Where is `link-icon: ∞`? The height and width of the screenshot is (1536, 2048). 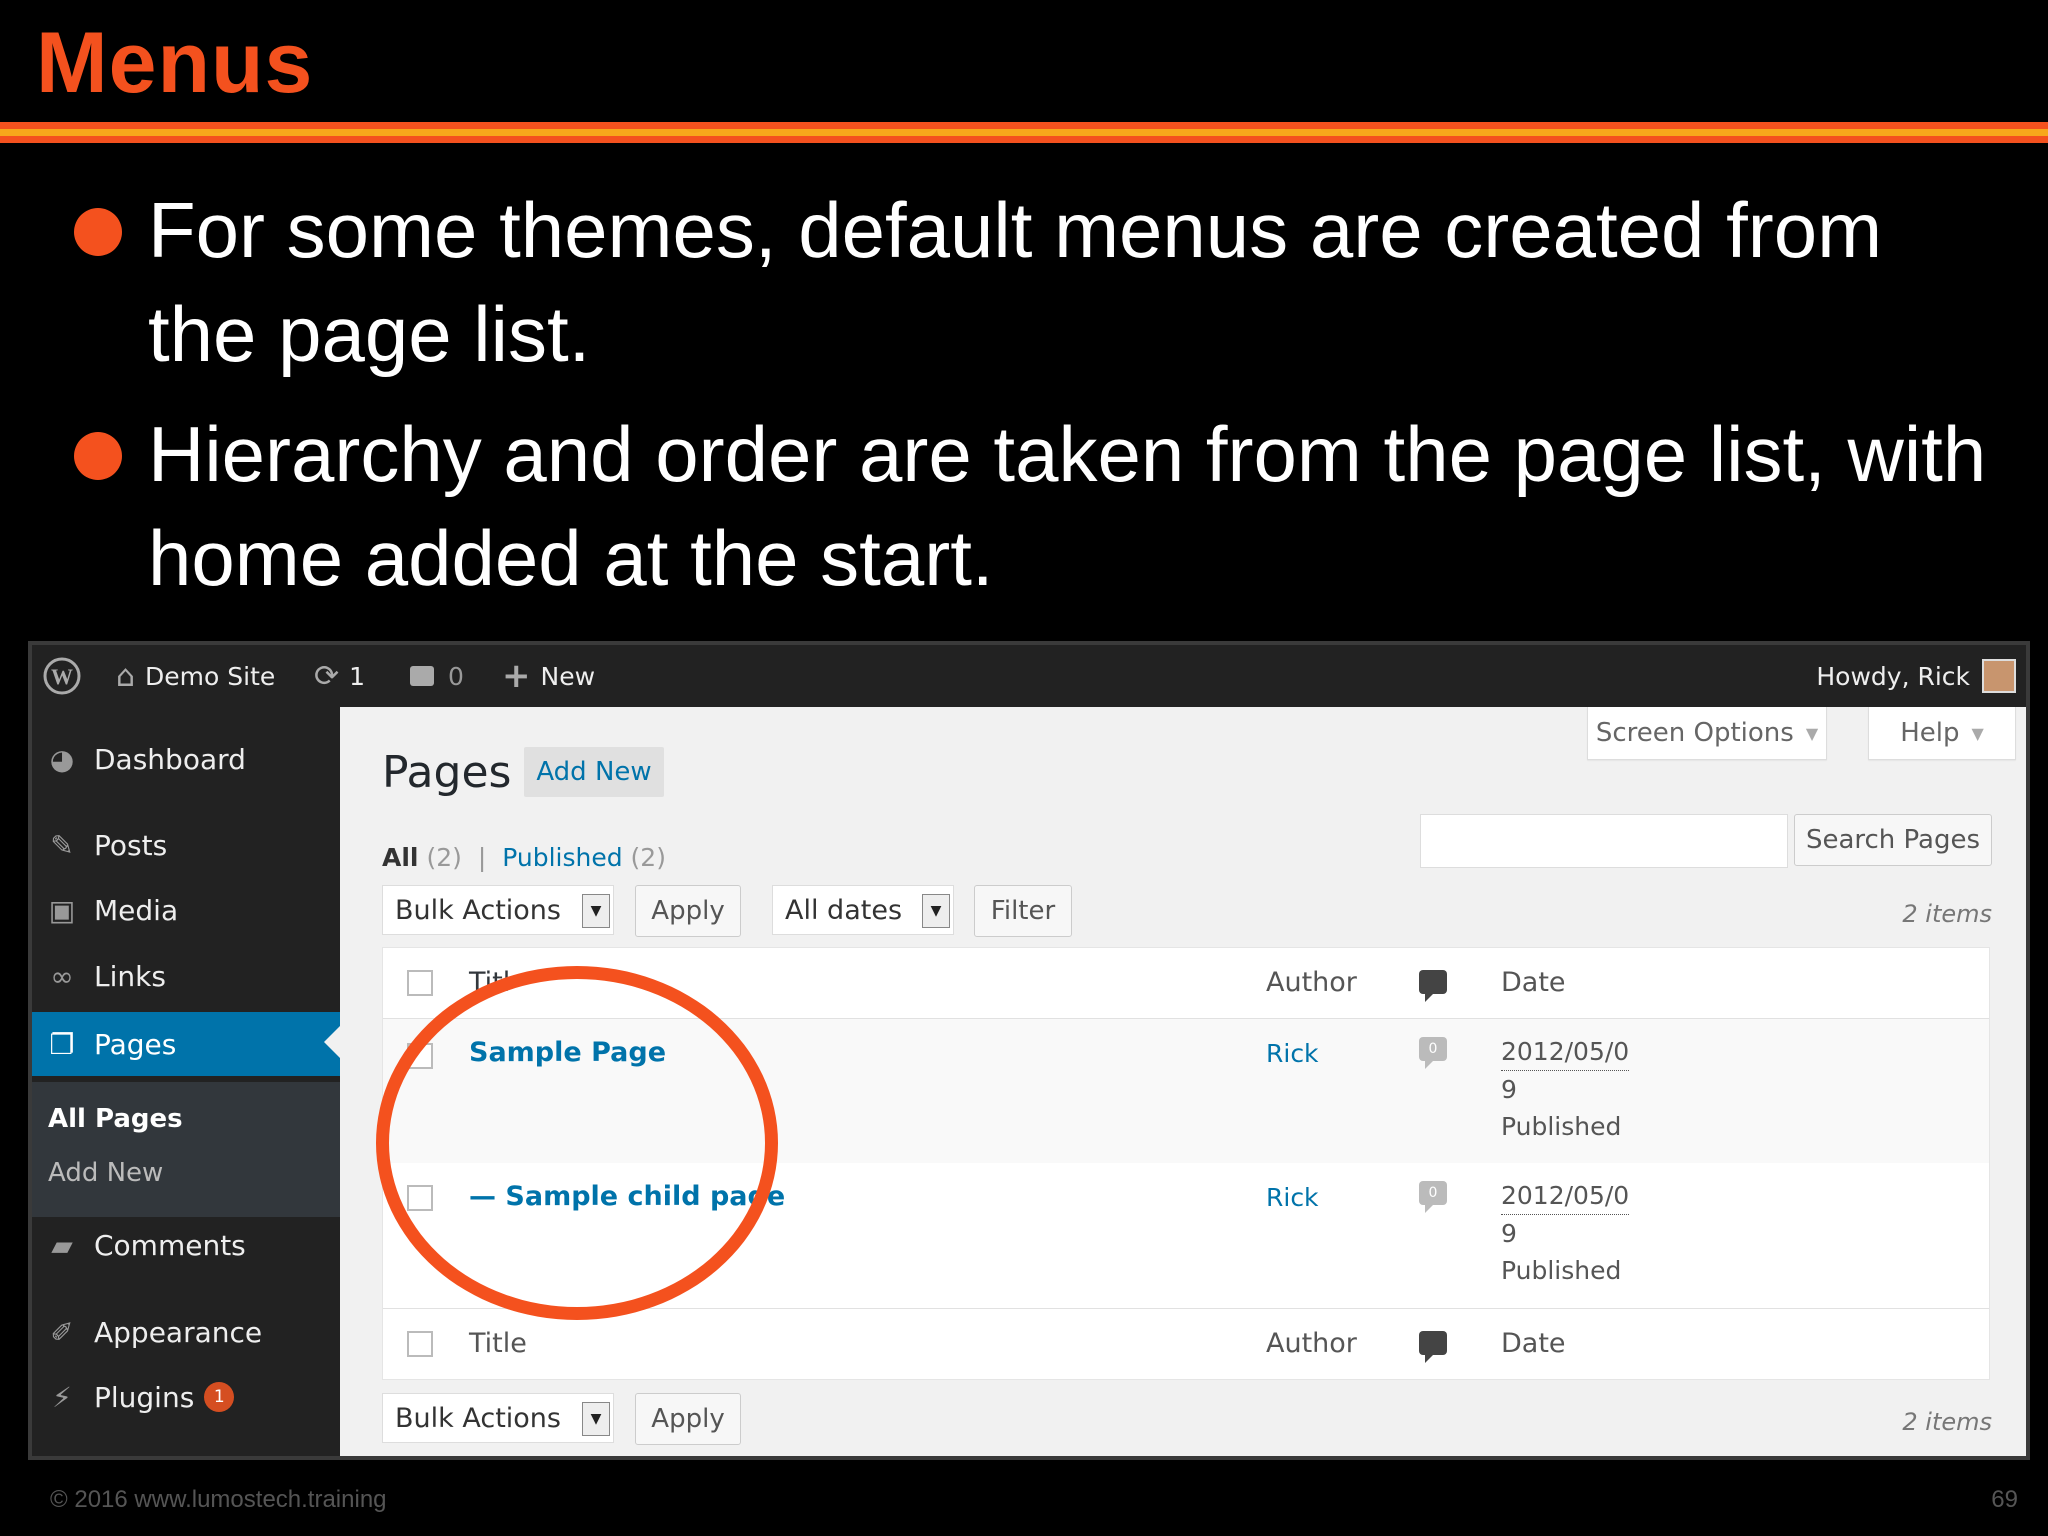
link-icon: ∞ is located at coordinates (62, 976).